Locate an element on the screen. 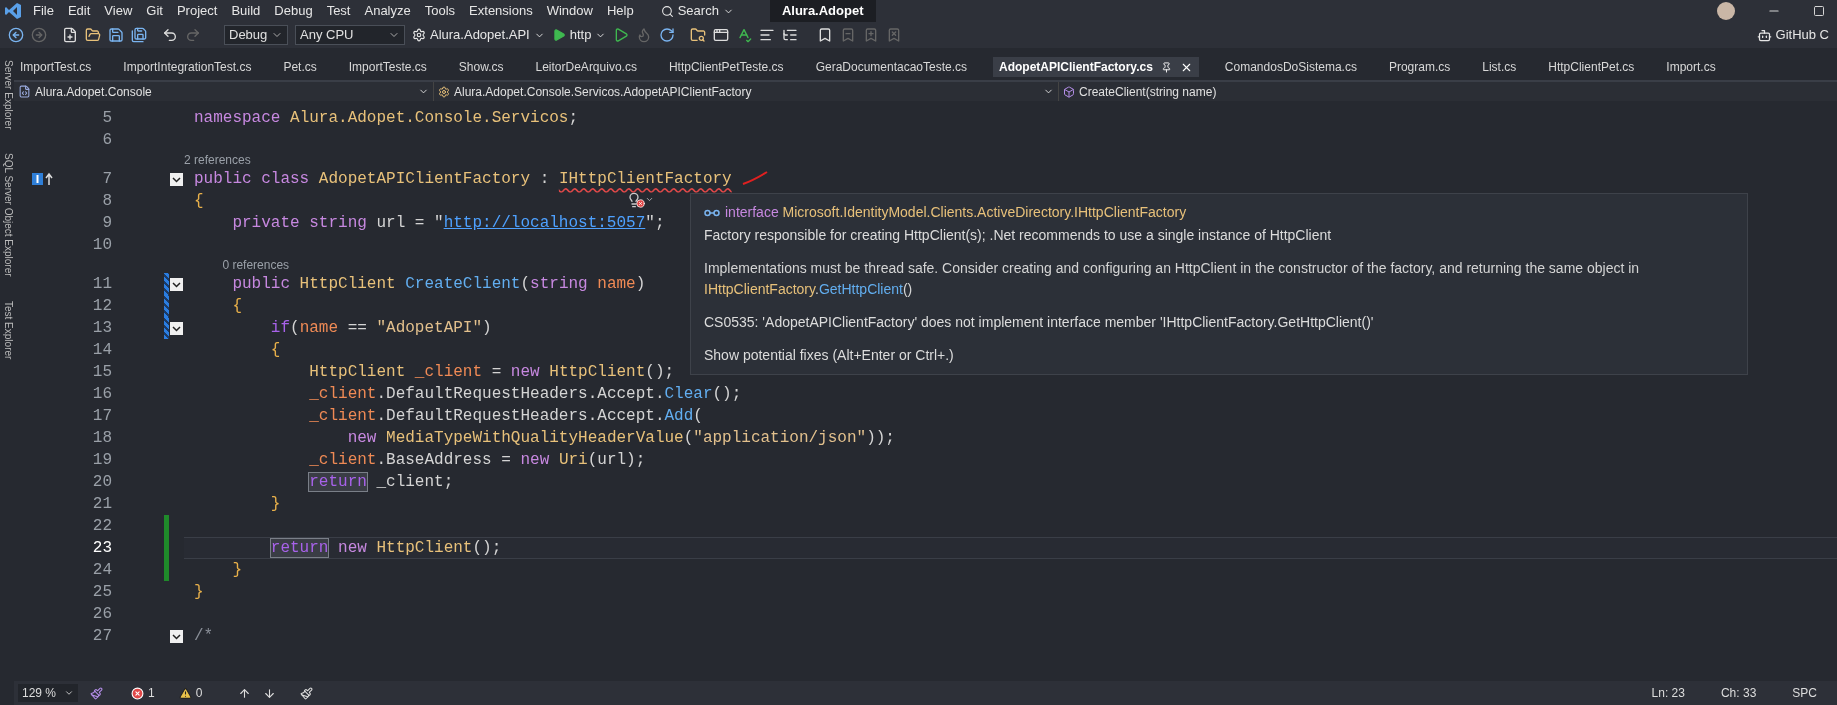  file-tab: Program.cs is located at coordinates (1419, 67).